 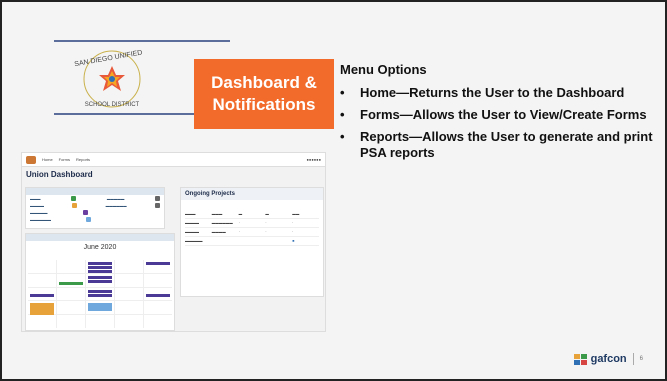 I want to click on activities-panel: ▬▬▬ ▬▬▬▬▬ ▬▬▬▬ ▬▬▬▬▬▬ ▬▬▬▬▬ ▬▬▬▬▬▬, so click(x=95, y=208).